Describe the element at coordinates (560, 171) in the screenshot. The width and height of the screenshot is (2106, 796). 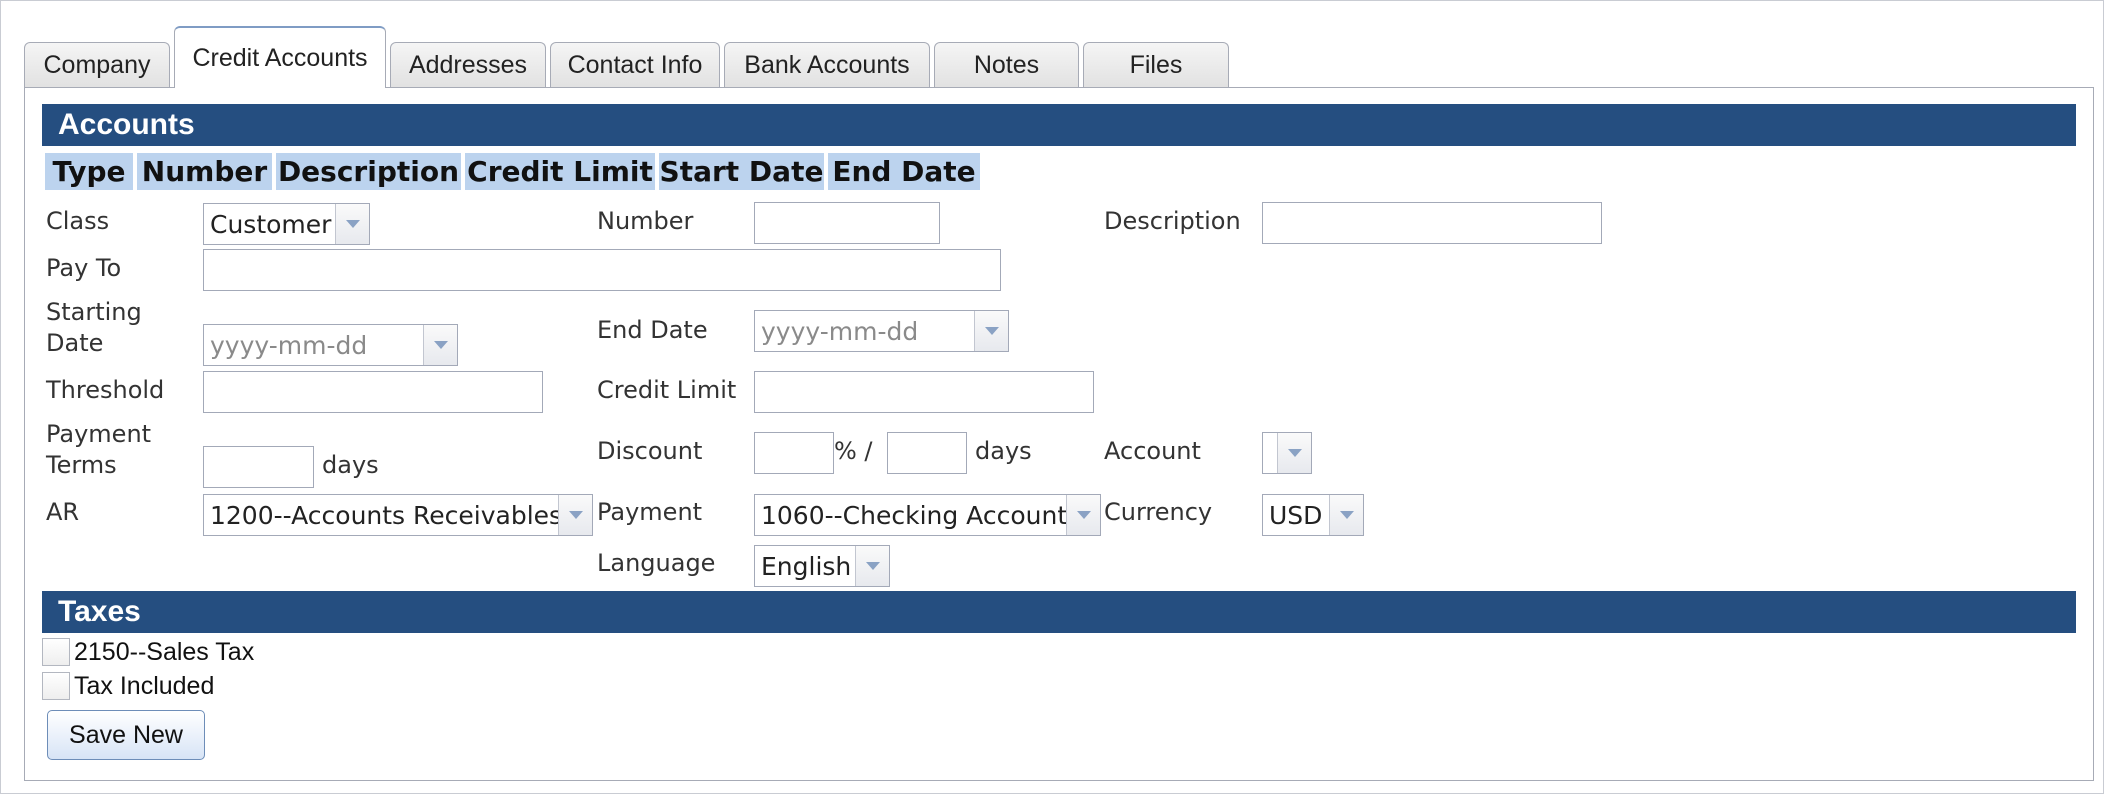
I see `column-header-credit-limit: Credit Limit` at that location.